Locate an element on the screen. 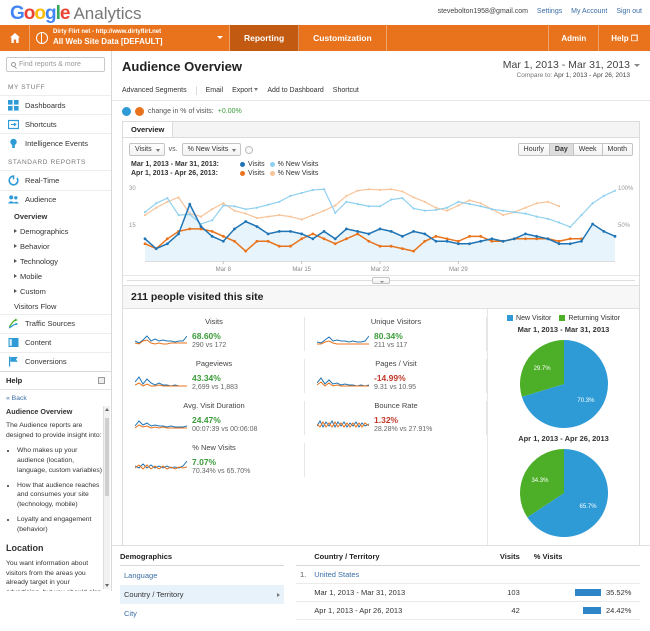 Image resolution: width=650 pixels, height=631 pixels. metric-primary-select: Visits is located at coordinates (147, 149).